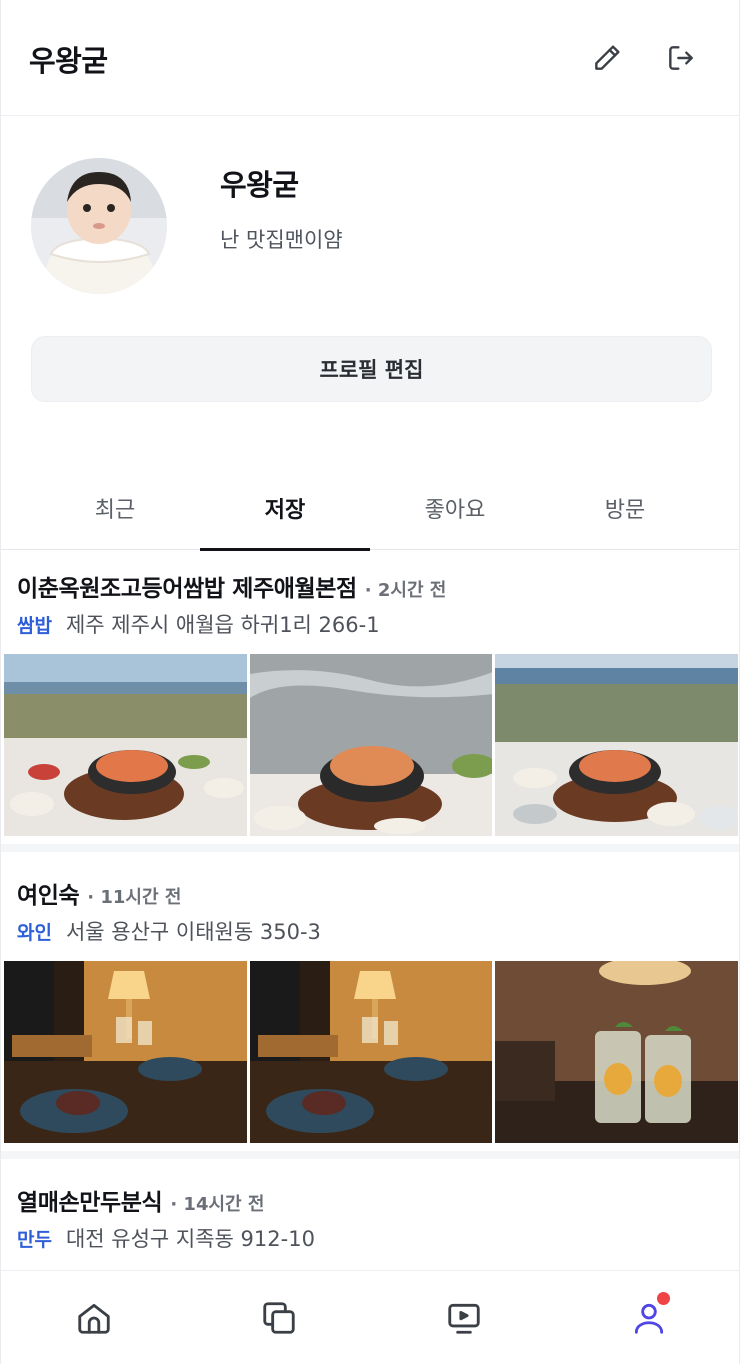  Describe the element at coordinates (281, 240) in the screenshot. I see `profile-bio: 난 맛집맨이얌` at that location.